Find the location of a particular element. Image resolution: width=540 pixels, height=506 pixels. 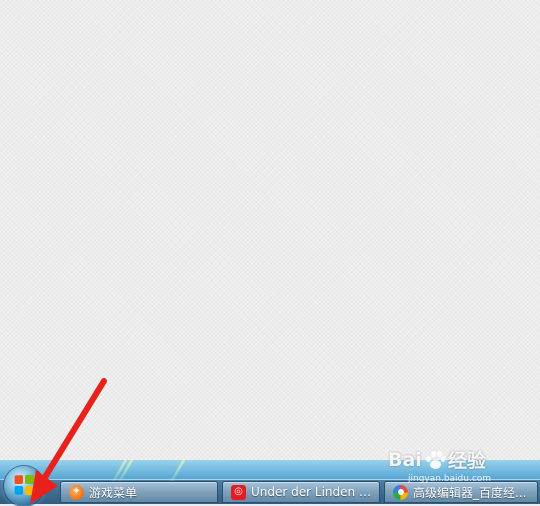

start-button is located at coordinates (24, 486).